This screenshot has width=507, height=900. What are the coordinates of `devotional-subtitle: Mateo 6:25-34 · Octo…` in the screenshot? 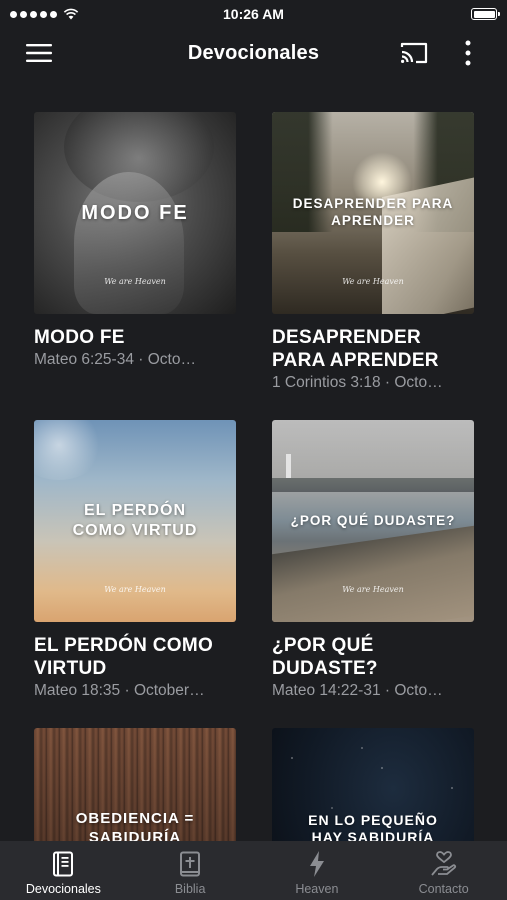 It's located at (115, 359).